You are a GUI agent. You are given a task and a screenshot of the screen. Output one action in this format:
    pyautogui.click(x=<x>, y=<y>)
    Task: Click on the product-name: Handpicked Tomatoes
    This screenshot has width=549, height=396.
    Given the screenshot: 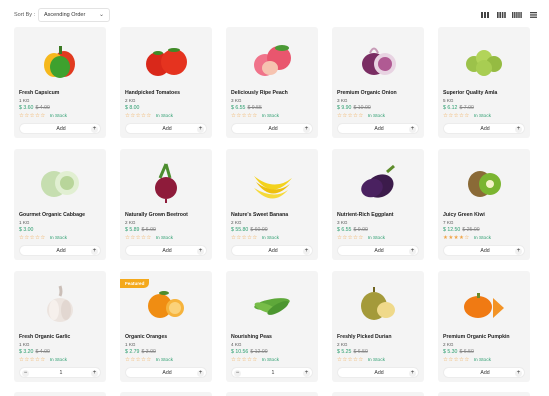 What is the action you would take?
    pyautogui.click(x=152, y=93)
    